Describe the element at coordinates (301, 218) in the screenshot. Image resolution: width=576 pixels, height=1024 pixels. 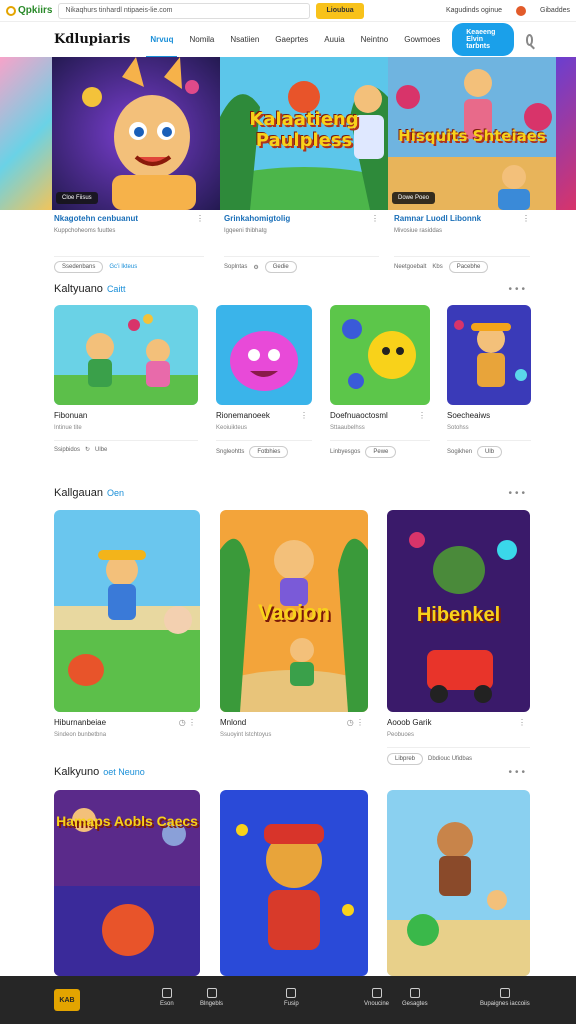
I see `hero-meta-title-2: Grinkahomigtolig` at that location.